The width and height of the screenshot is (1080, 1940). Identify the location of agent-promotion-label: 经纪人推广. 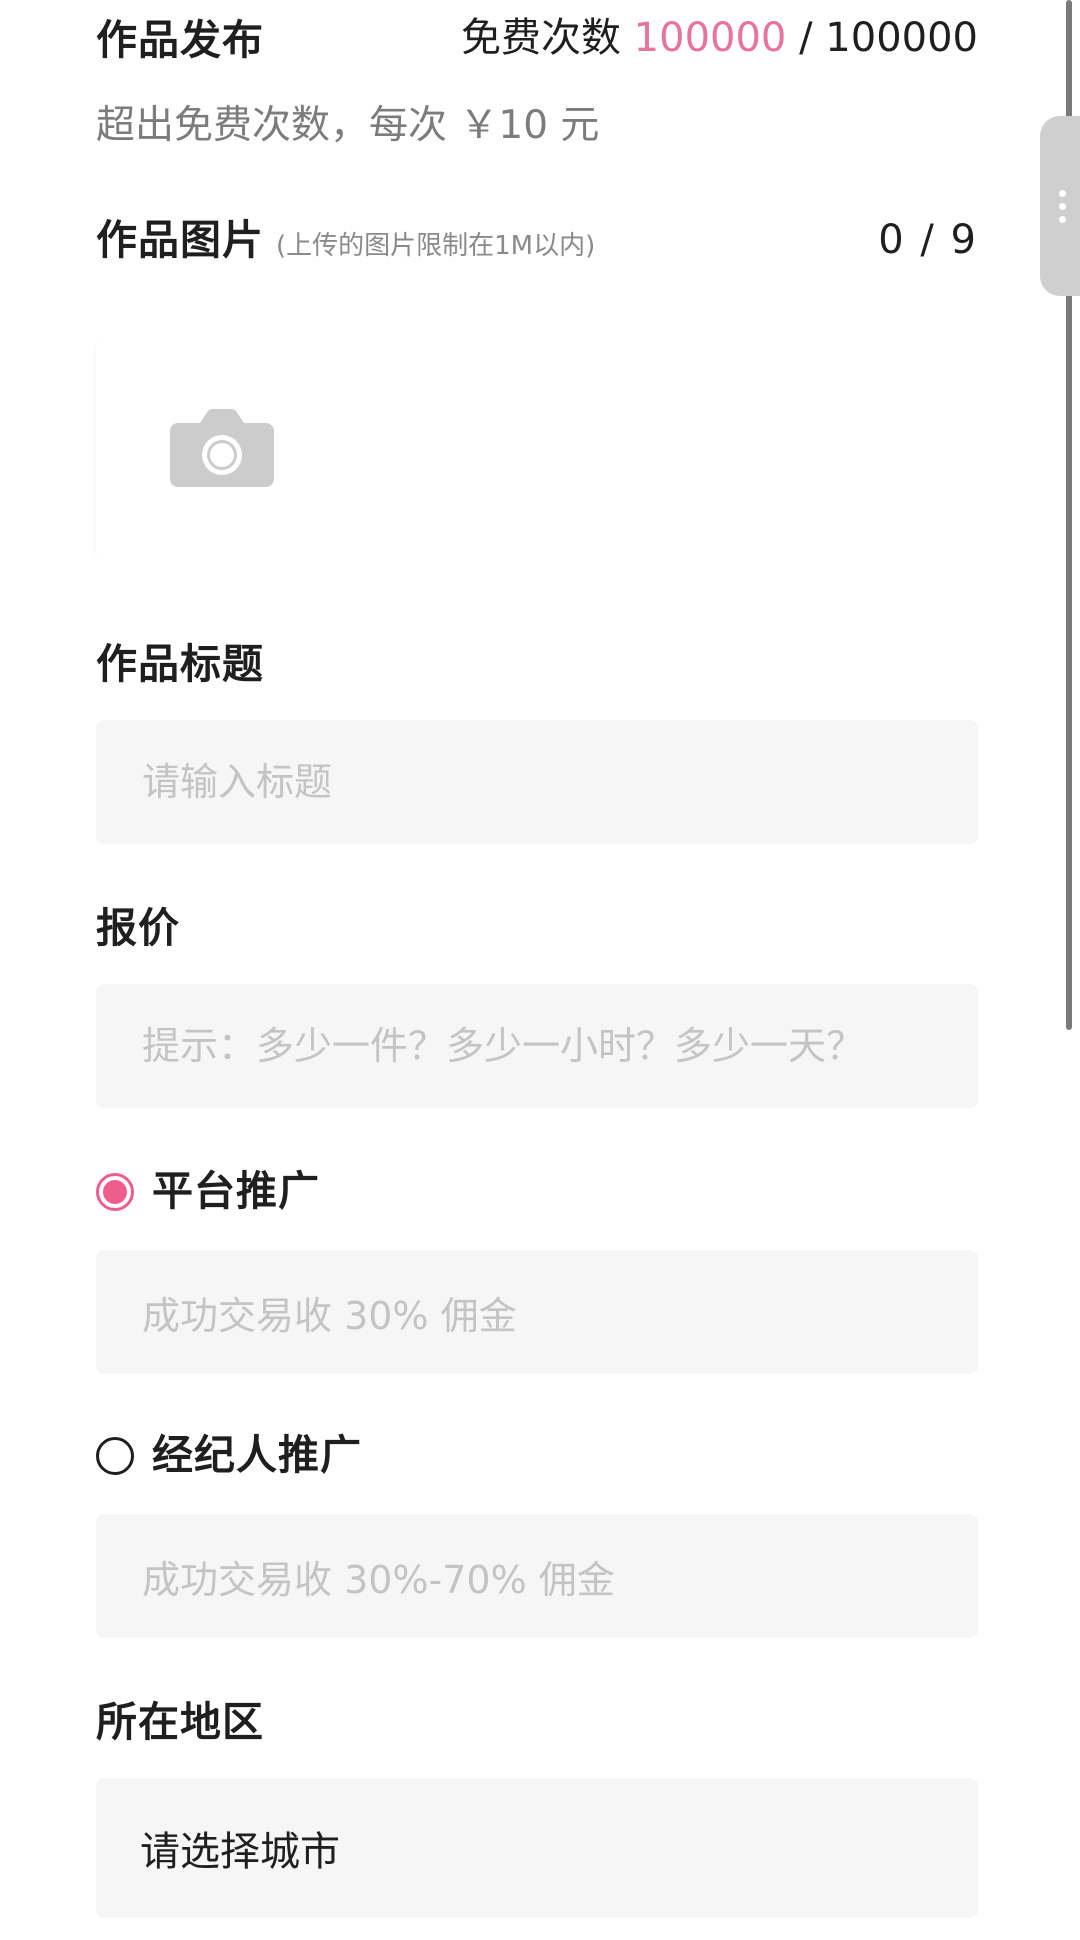
(257, 1455).